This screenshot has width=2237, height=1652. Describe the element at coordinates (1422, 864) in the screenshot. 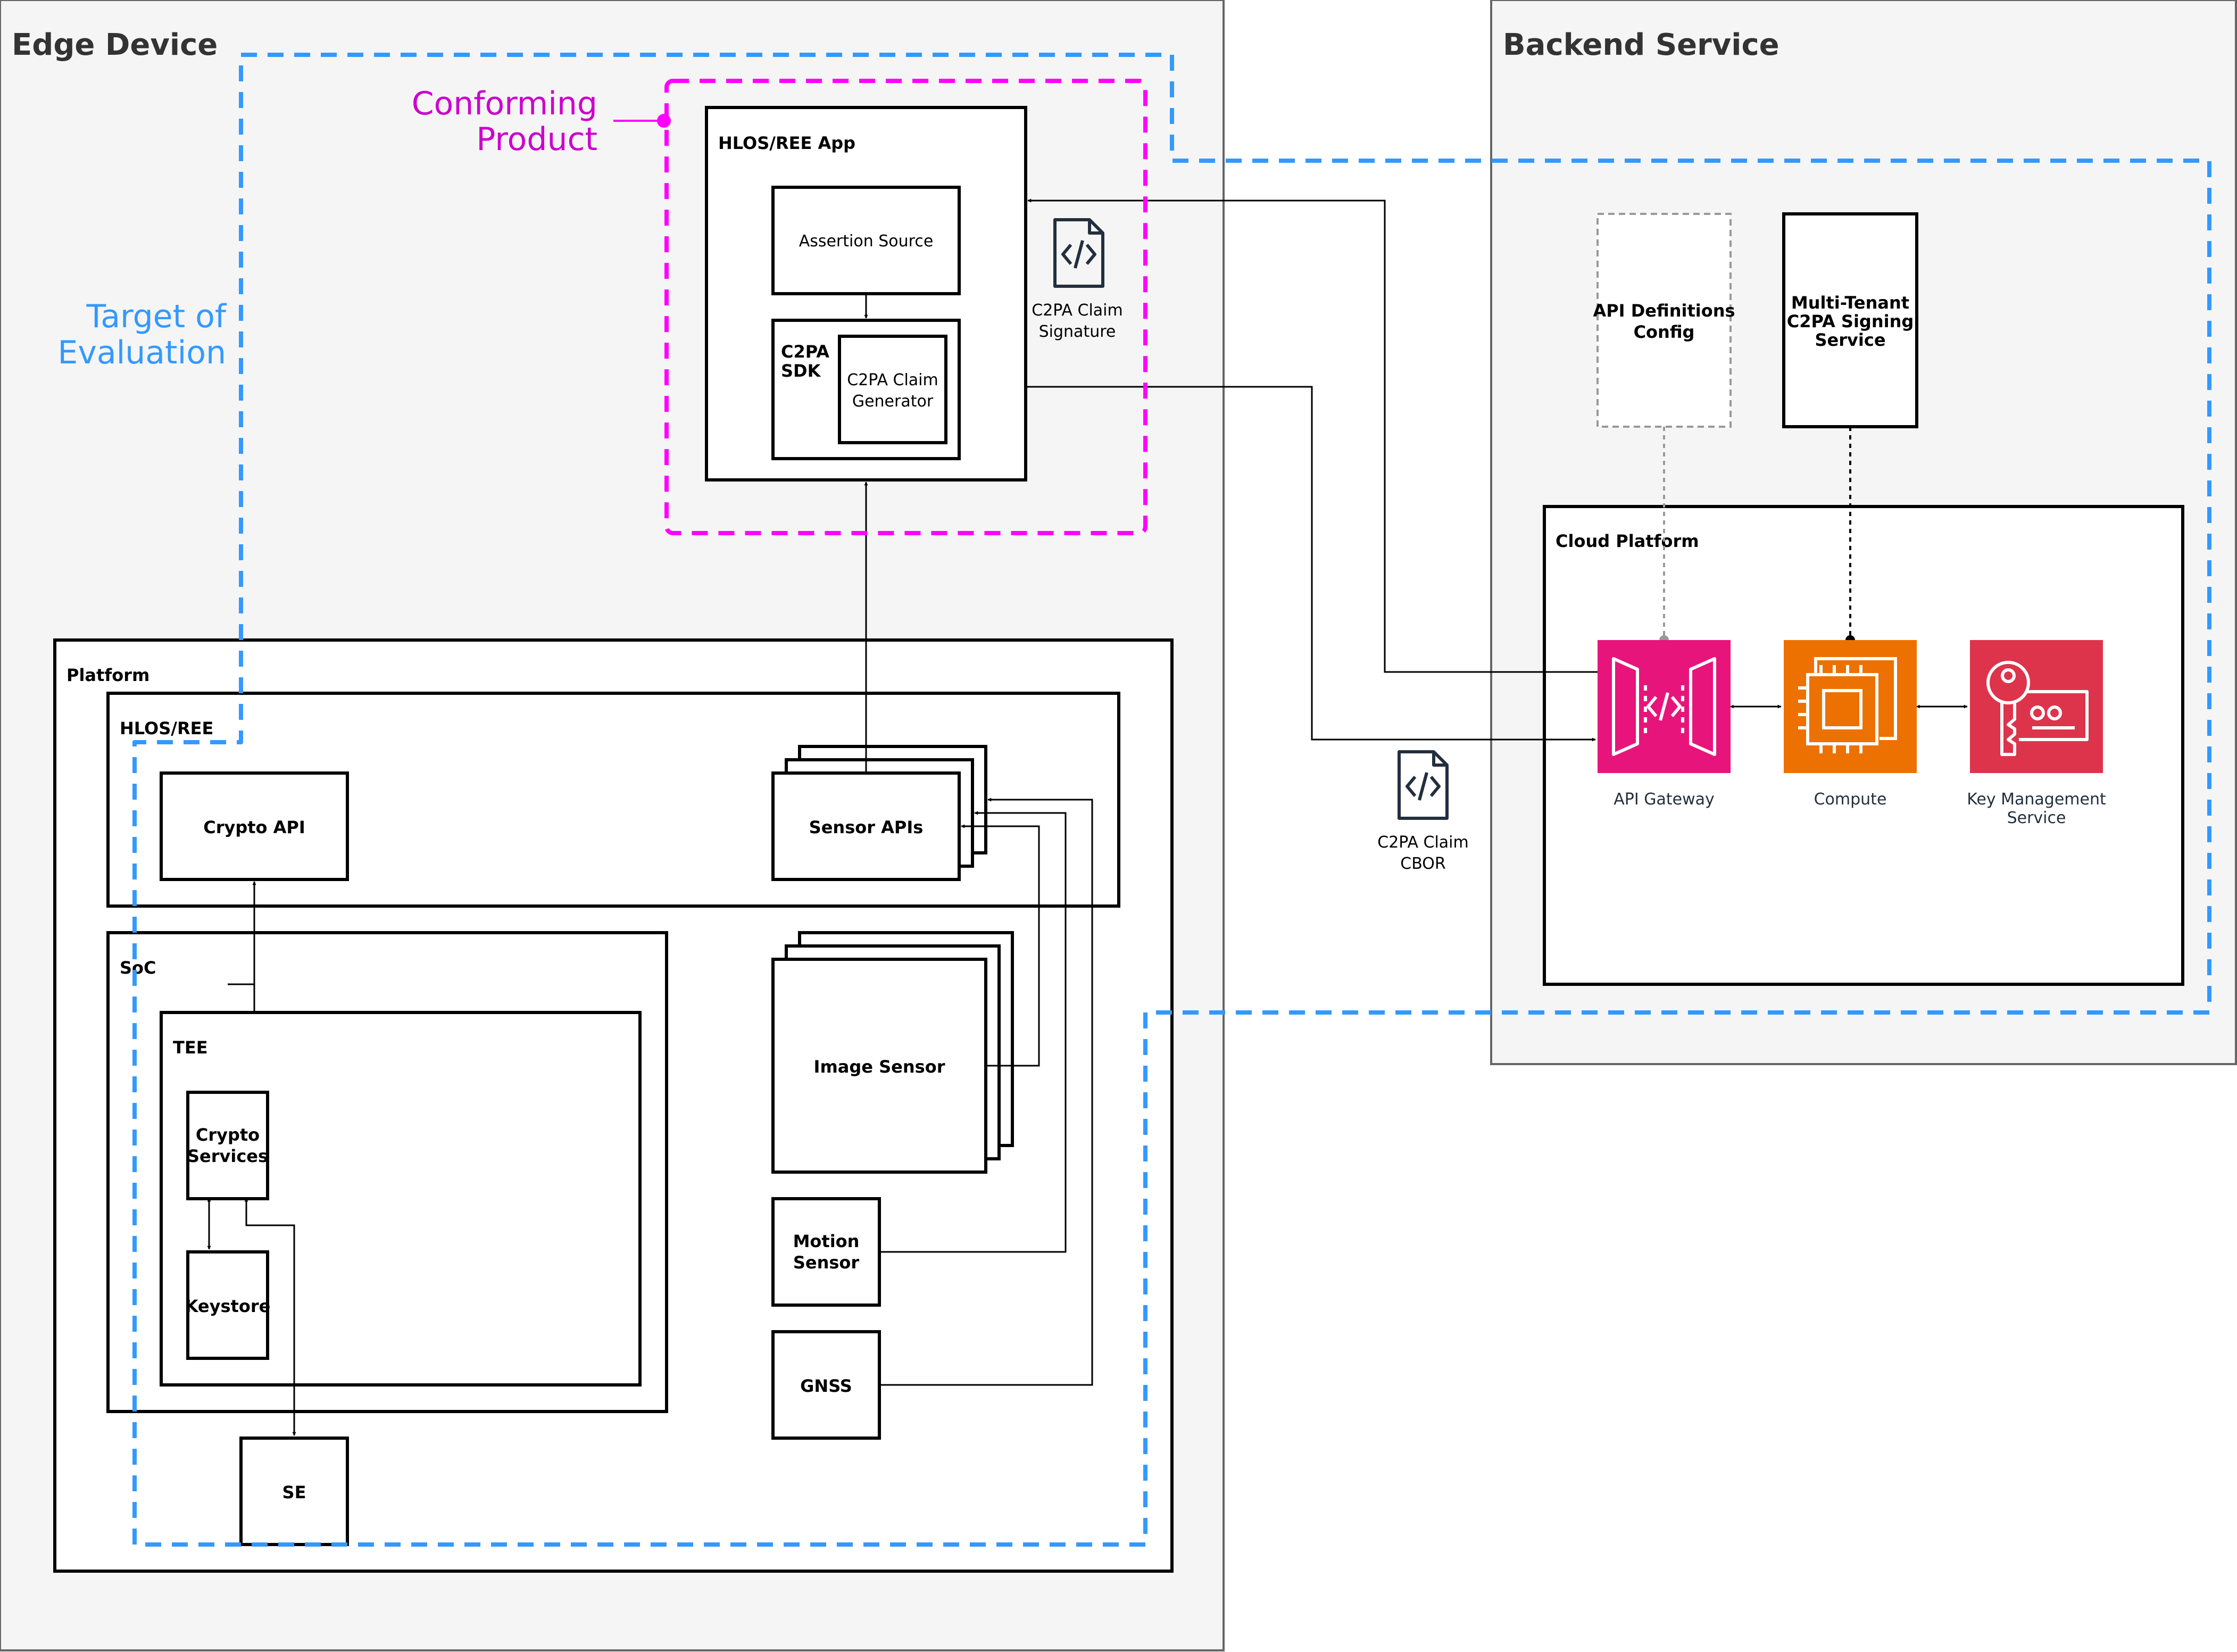

I see `claim-cbor-label-2: CBOR` at that location.